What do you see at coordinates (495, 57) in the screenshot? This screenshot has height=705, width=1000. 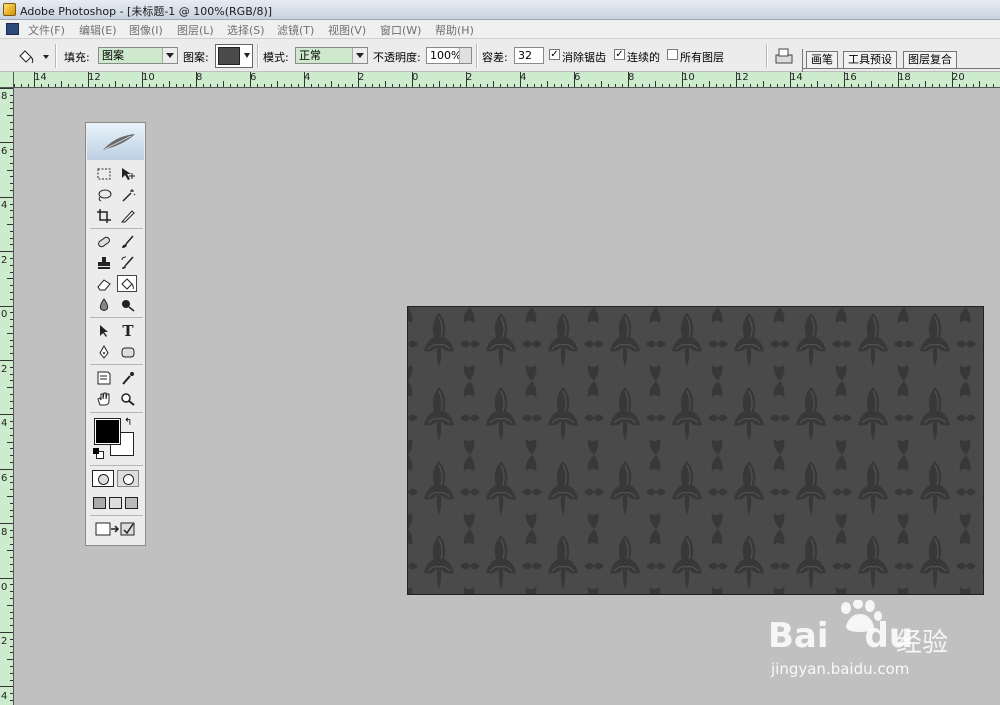 I see `tolerance-label: 容差:` at bounding box center [495, 57].